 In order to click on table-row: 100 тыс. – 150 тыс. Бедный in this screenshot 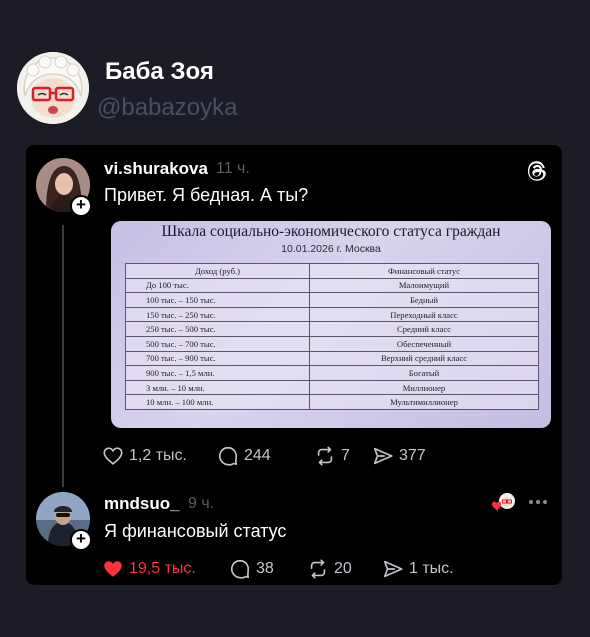, I will do `click(332, 300)`.